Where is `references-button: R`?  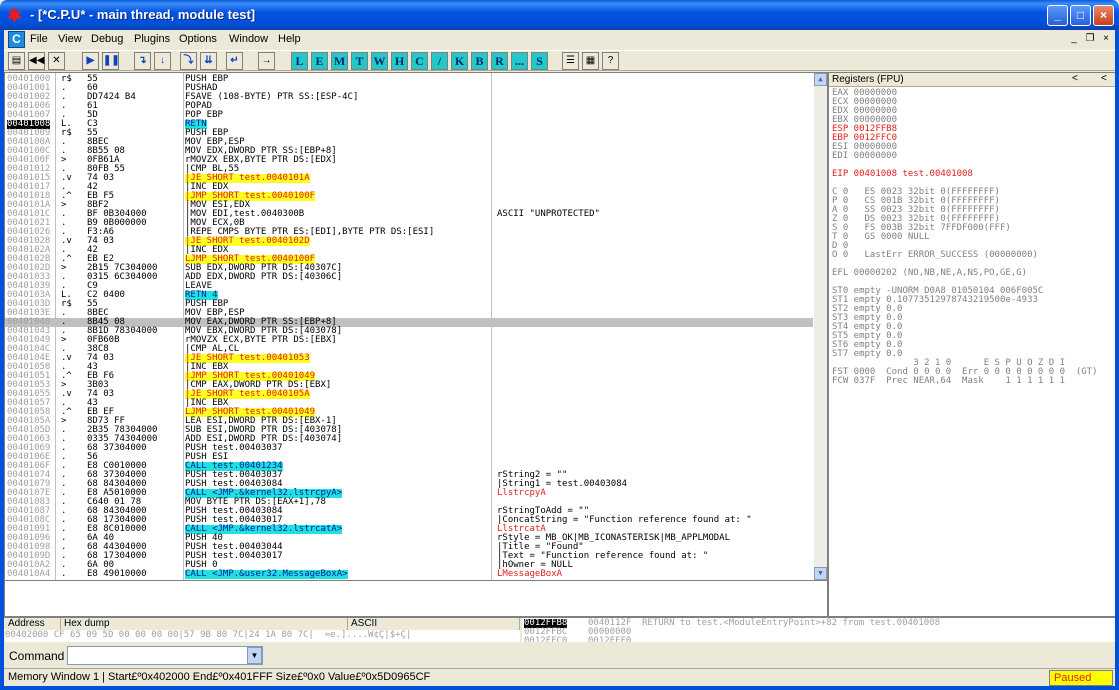
references-button: R is located at coordinates (499, 61).